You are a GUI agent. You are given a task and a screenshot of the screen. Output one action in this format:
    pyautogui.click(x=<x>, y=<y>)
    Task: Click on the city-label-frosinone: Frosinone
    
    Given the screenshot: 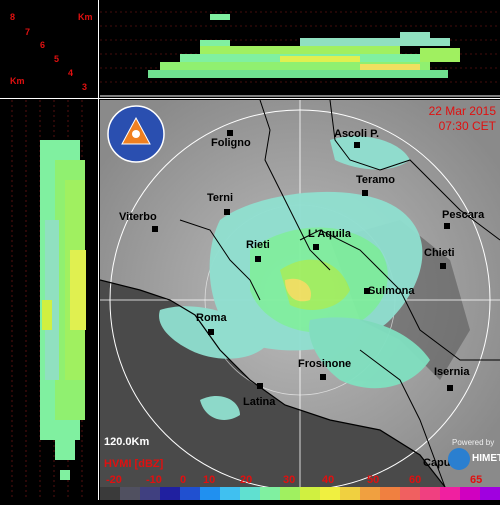 What is the action you would take?
    pyautogui.click(x=325, y=364)
    